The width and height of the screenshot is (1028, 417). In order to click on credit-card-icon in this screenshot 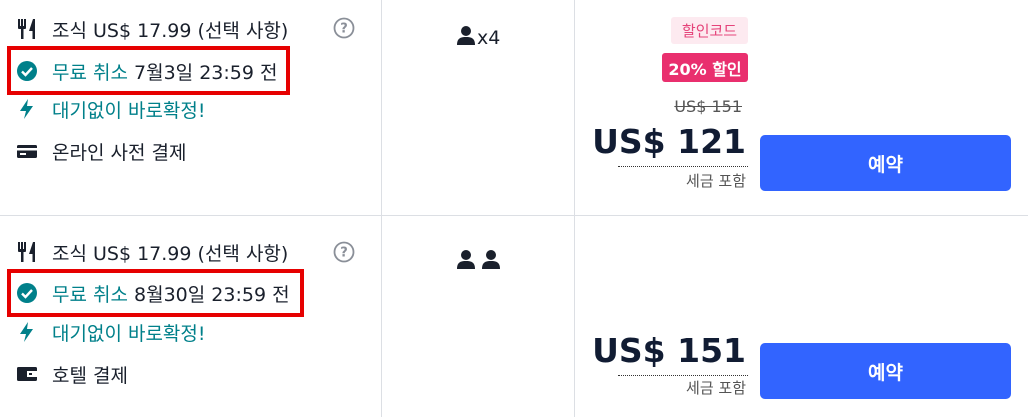, I will do `click(29, 151)`.